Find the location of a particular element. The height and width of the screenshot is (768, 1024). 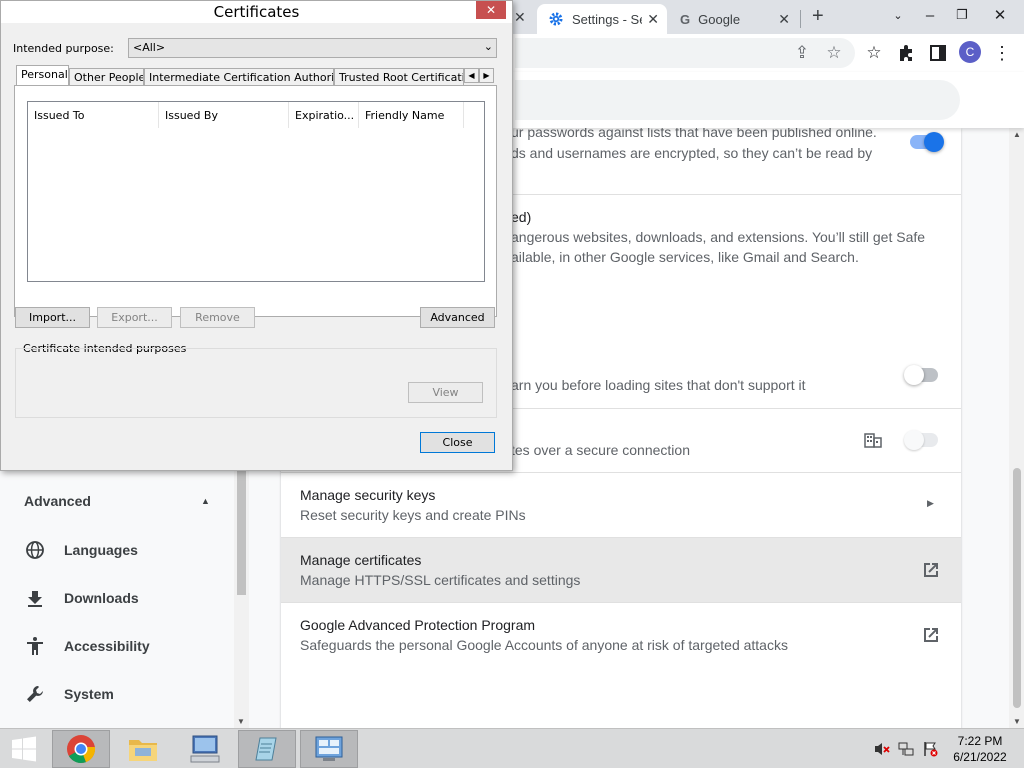

intended-purpose-label: Intended purpose: is located at coordinates (63, 48).